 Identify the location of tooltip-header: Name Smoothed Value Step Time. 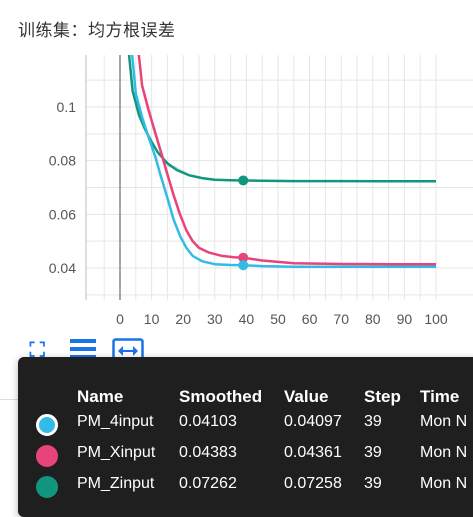
(245, 398).